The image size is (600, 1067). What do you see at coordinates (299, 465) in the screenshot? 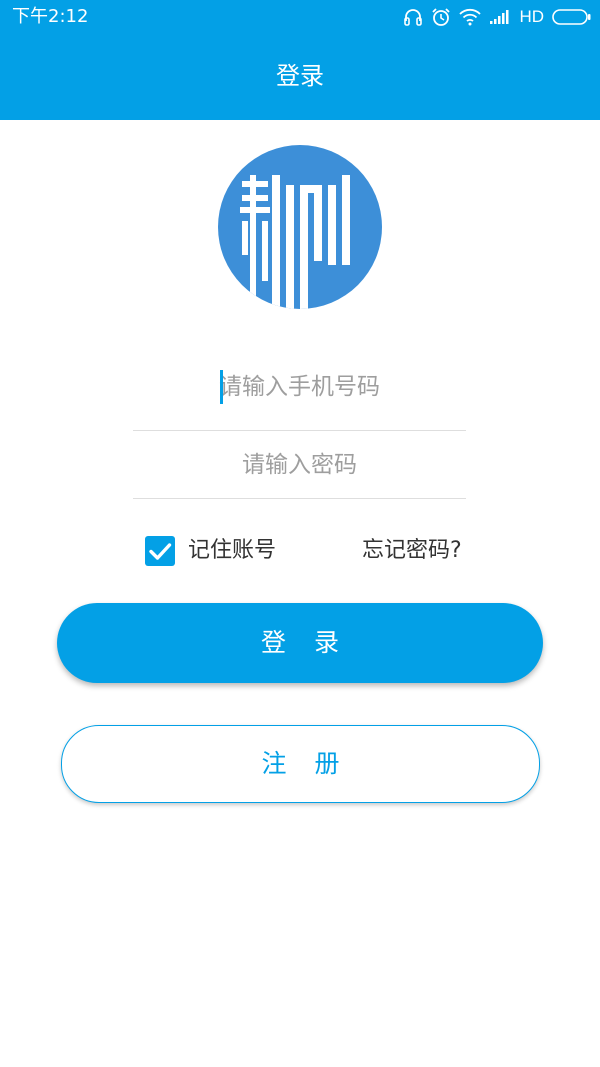
I see `password-placeholder: 请输入密码` at bounding box center [299, 465].